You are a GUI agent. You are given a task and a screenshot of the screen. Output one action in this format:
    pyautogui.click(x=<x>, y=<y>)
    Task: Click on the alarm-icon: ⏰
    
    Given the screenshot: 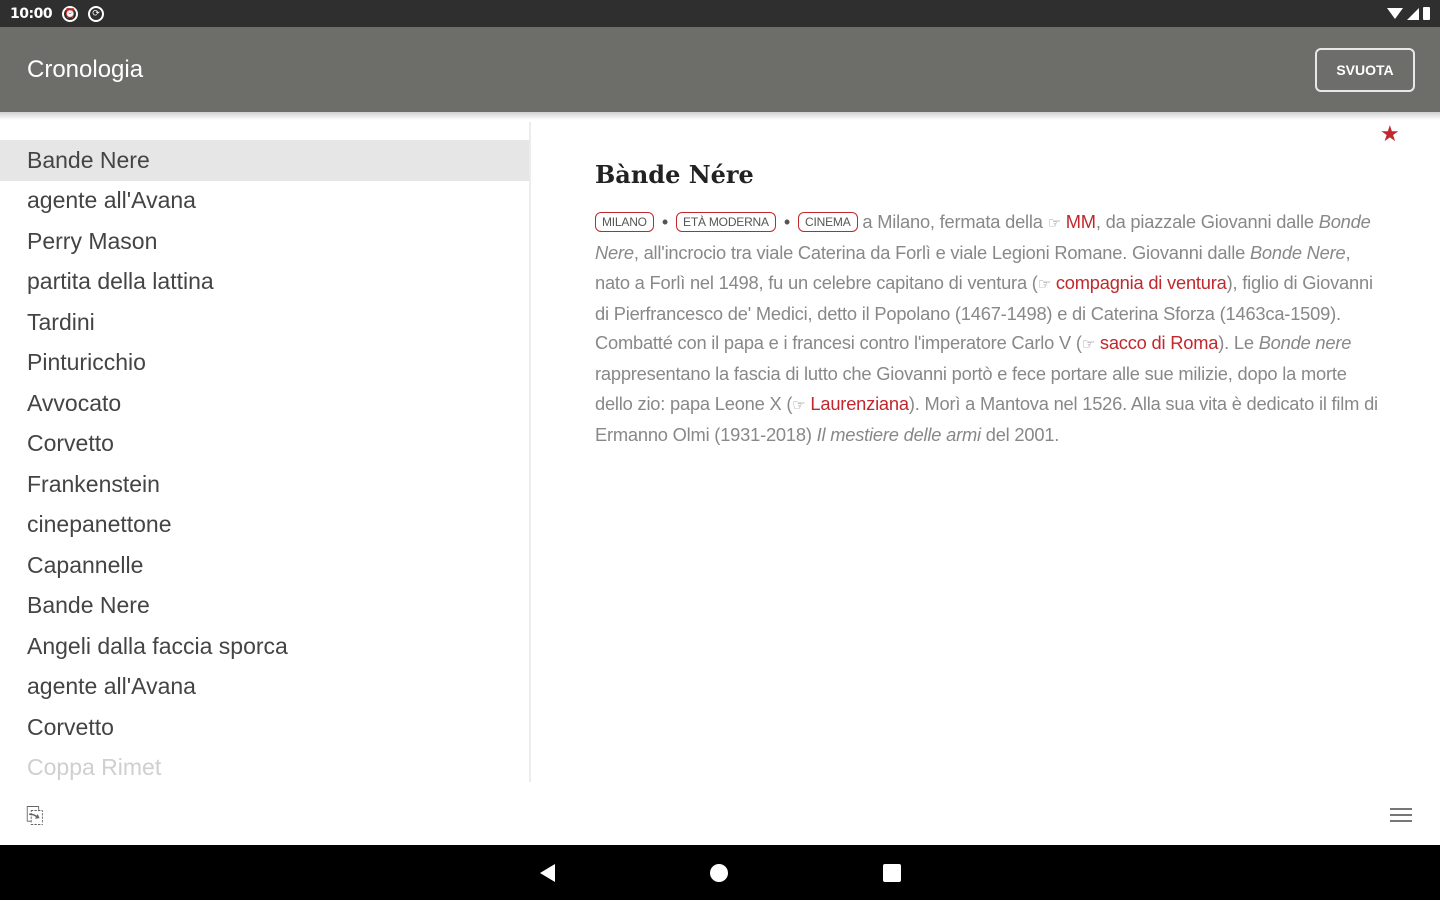 What is the action you would take?
    pyautogui.click(x=70, y=13)
    